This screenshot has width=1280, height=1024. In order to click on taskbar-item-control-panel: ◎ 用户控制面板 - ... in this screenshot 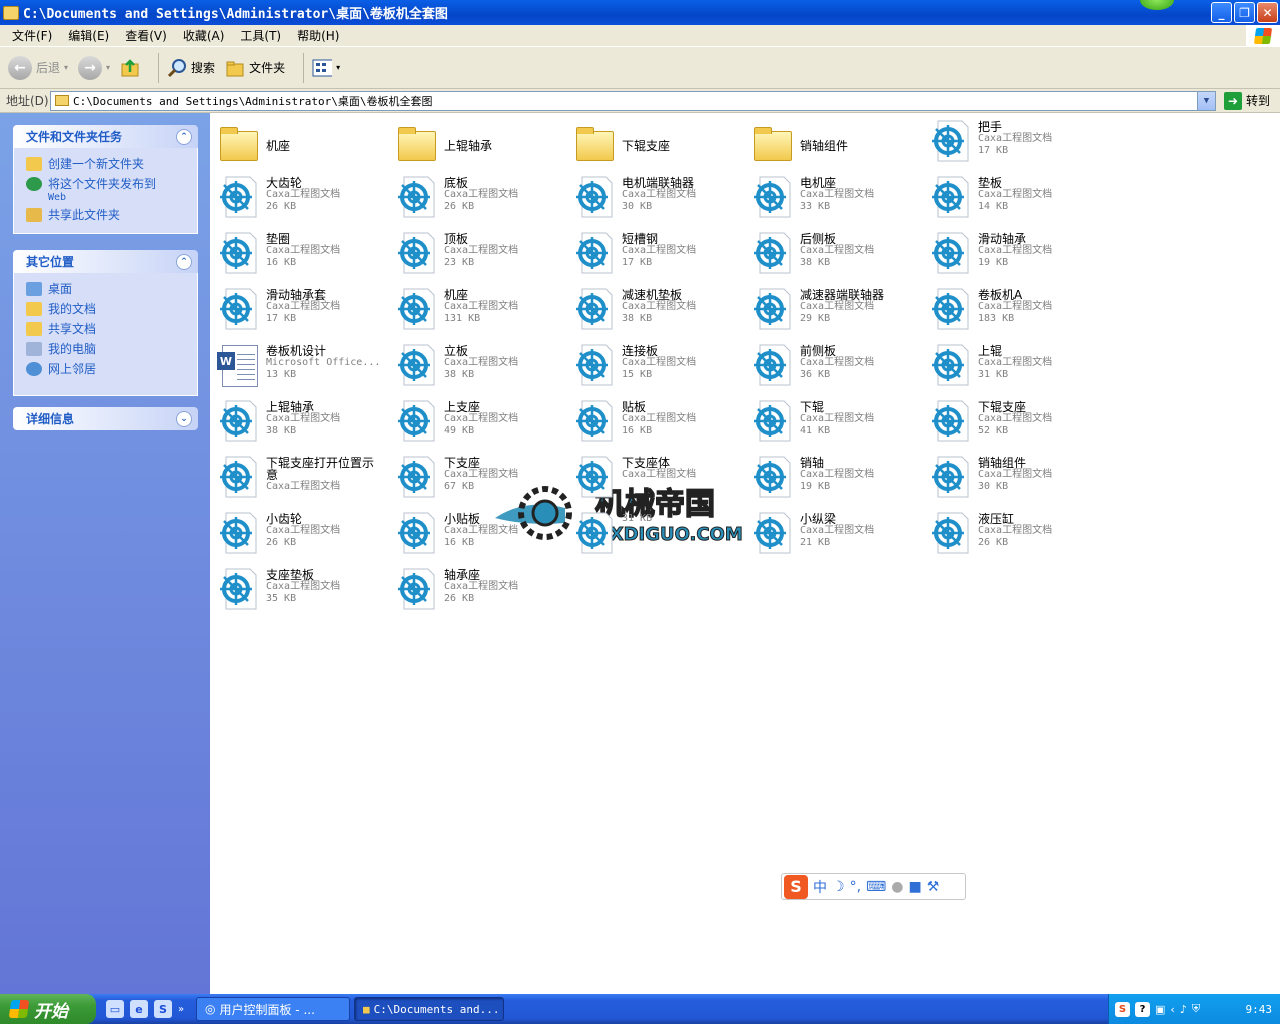, I will do `click(273, 1009)`.